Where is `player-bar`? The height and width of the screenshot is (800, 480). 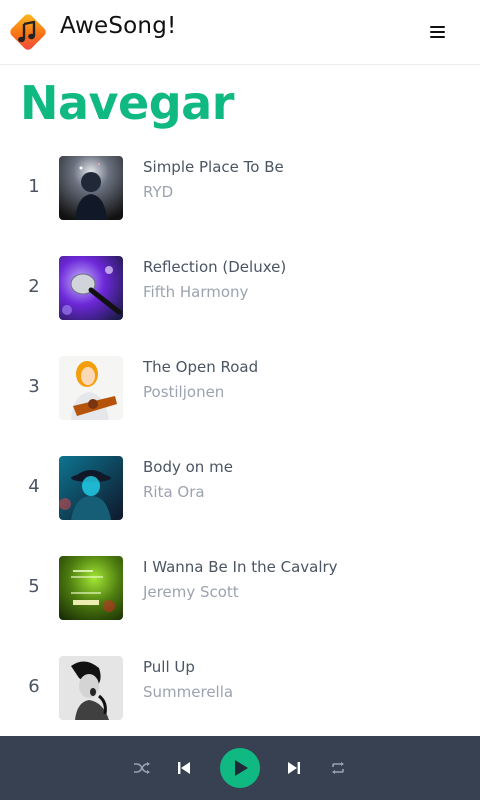 player-bar is located at coordinates (240, 768).